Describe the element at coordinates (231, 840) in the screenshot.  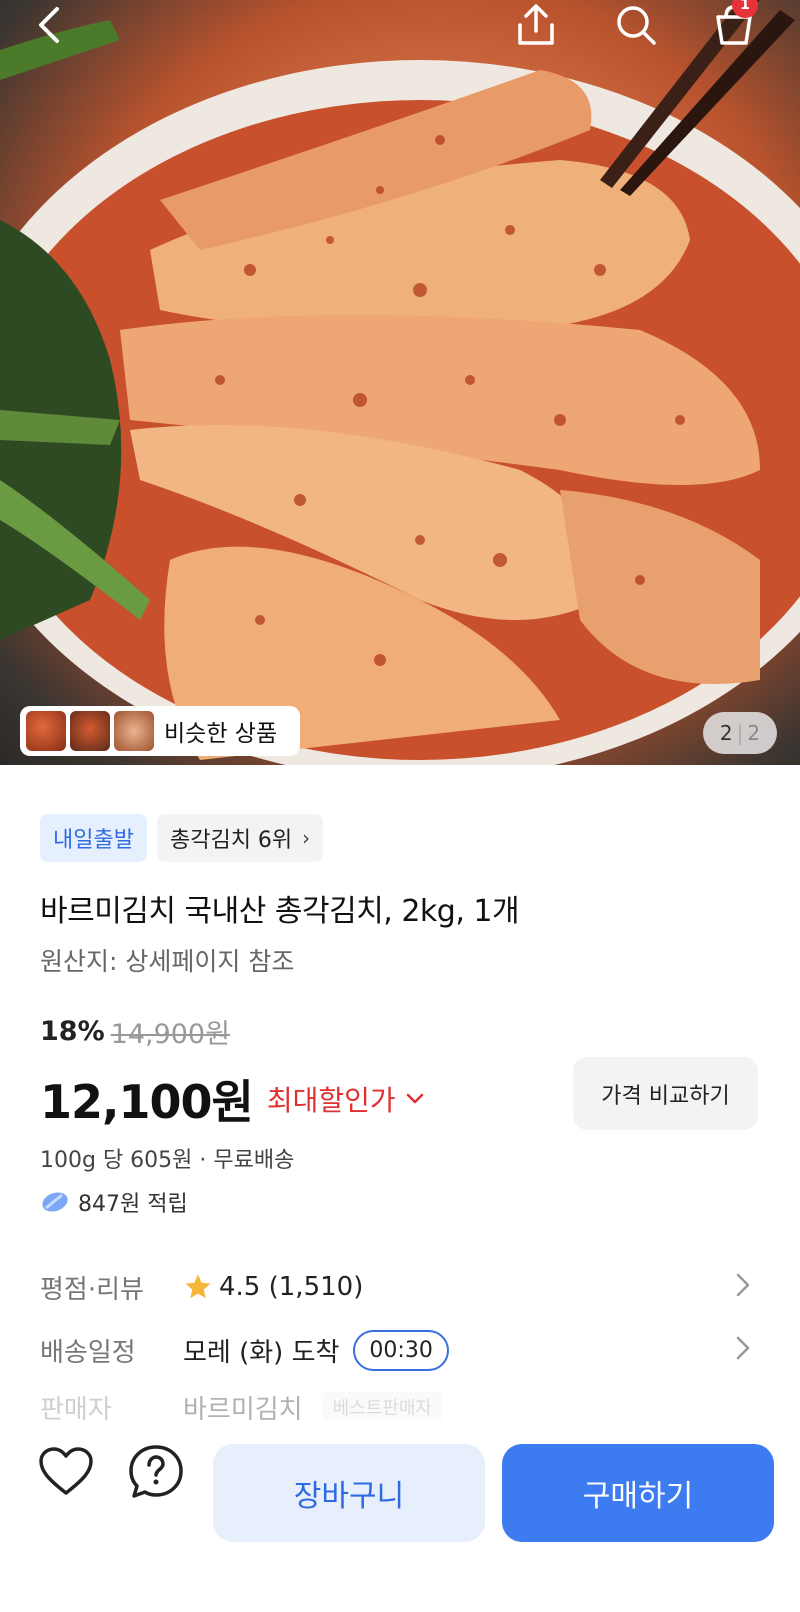
I see `ranking-label: 총각김치 6위` at that location.